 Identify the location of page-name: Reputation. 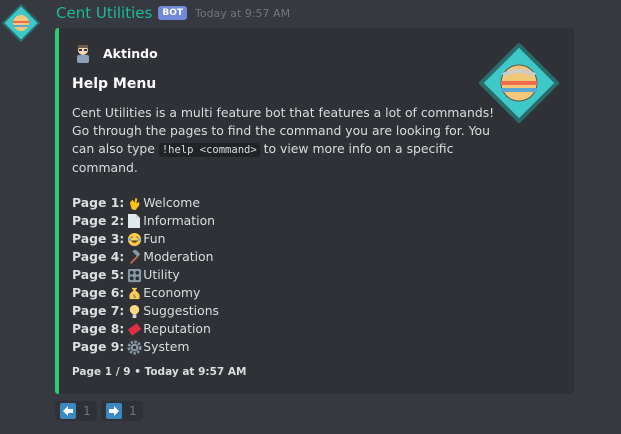
(177, 328).